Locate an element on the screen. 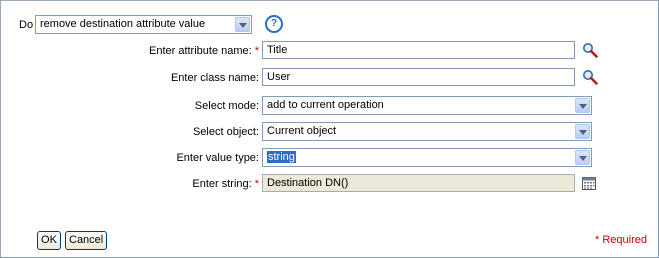  help-icon: ? is located at coordinates (274, 24).